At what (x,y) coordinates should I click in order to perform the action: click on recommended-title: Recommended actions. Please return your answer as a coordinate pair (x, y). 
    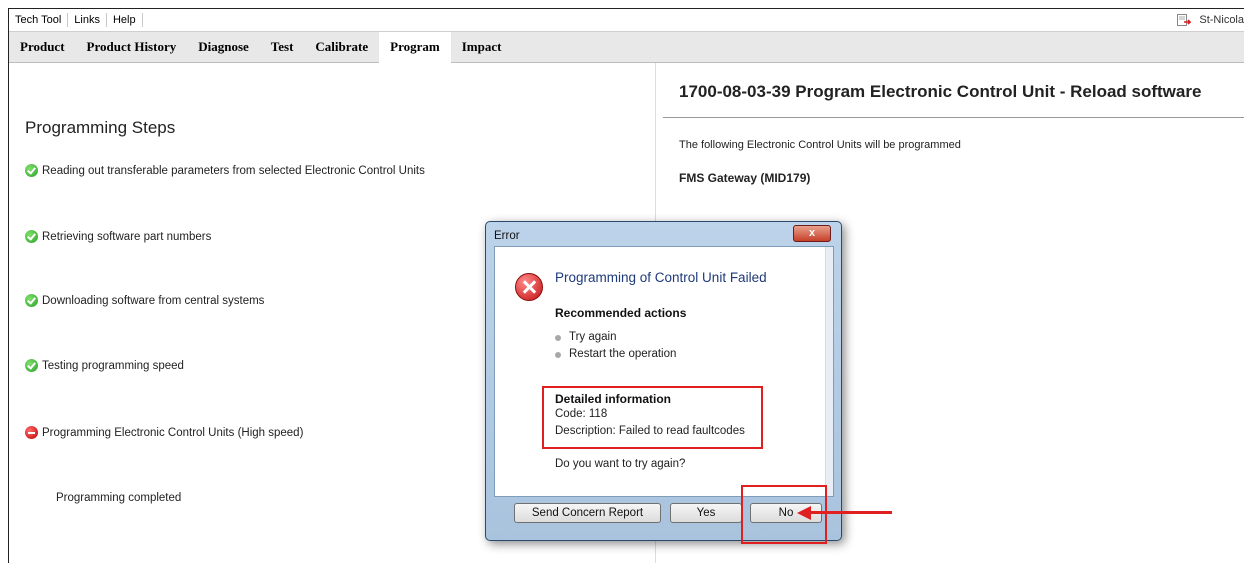
    Looking at the image, I should click on (621, 313).